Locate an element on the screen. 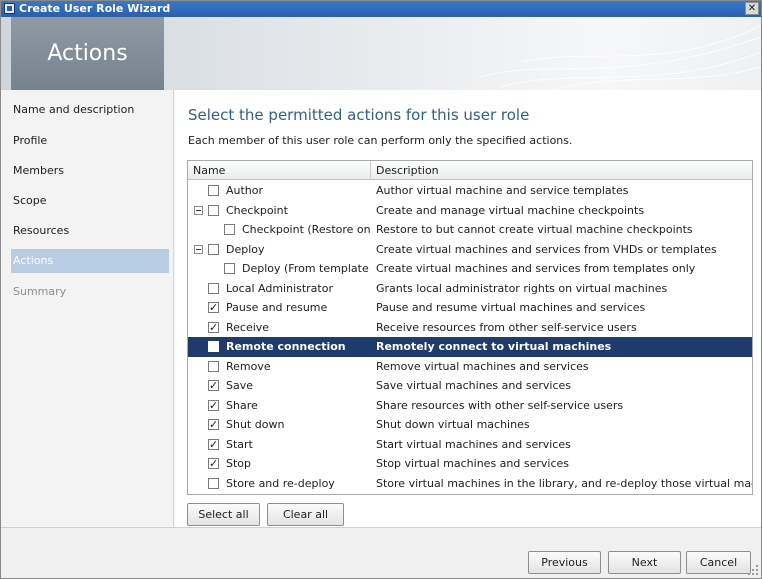 Image resolution: width=762 pixels, height=579 pixels. action-description-cell: Start virtual machines and services is located at coordinates (473, 444).